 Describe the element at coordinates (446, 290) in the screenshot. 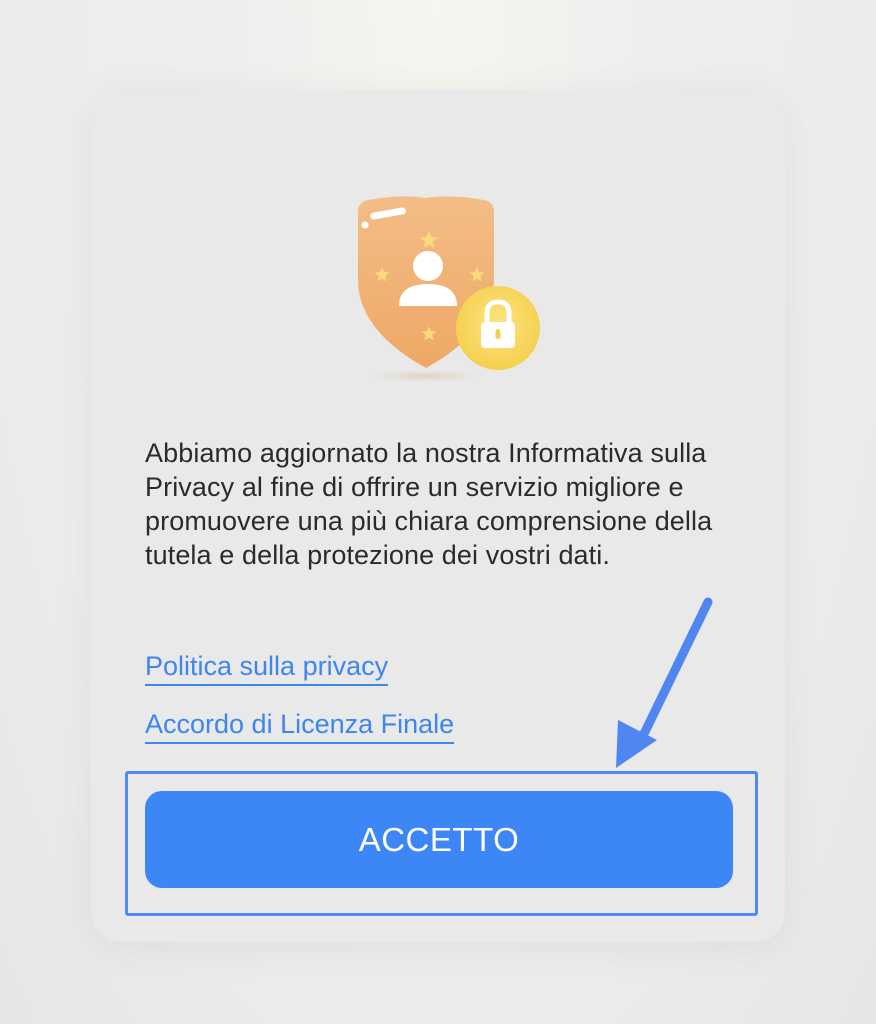

I see `shield-user-lock-icon` at that location.